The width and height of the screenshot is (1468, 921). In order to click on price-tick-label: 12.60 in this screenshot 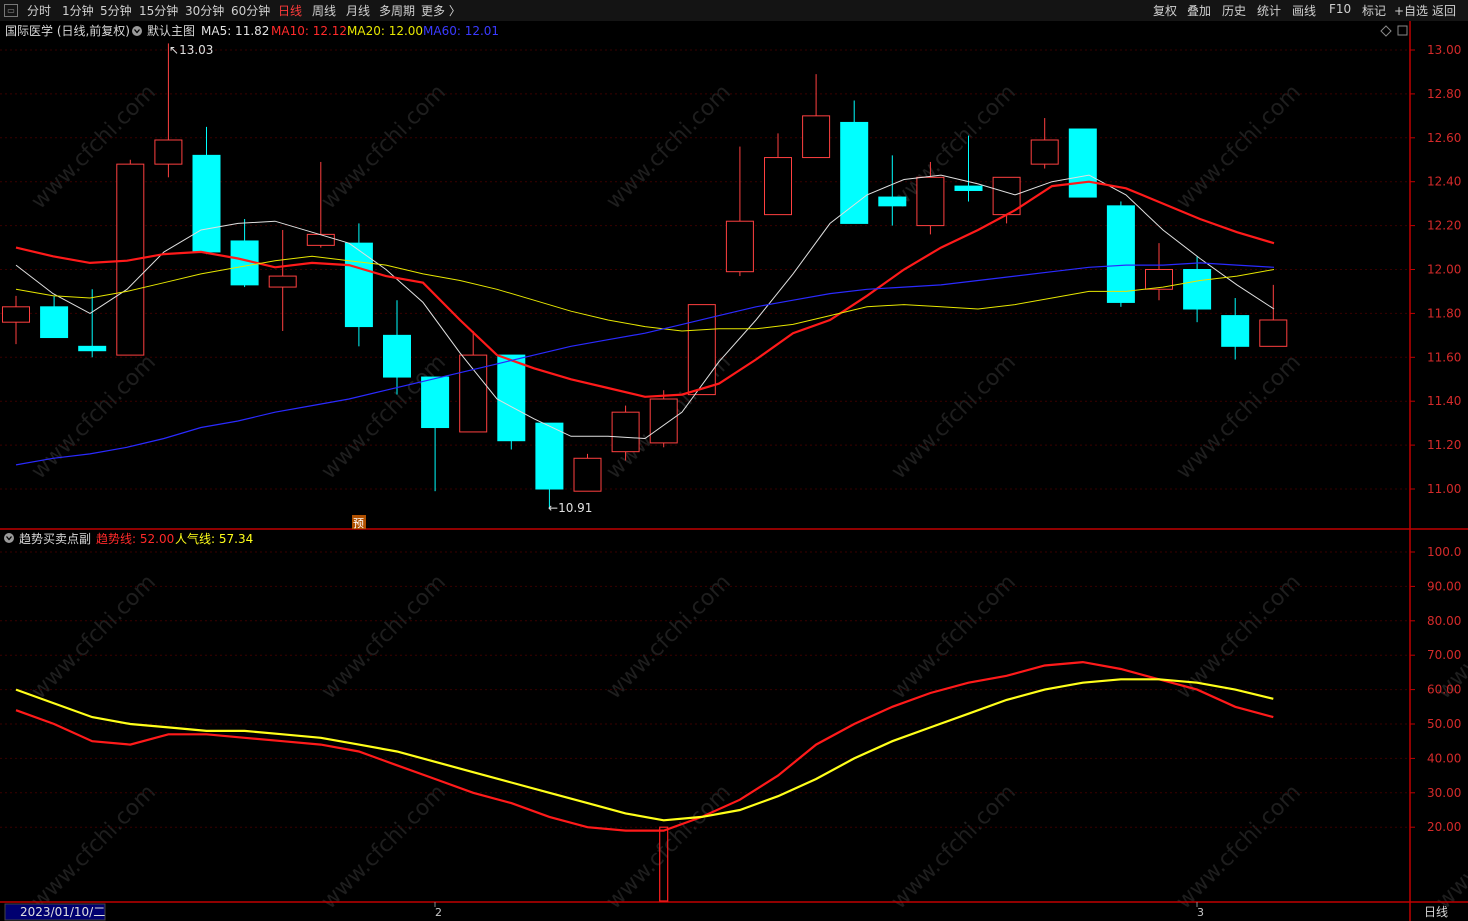, I will do `click(1444, 138)`.